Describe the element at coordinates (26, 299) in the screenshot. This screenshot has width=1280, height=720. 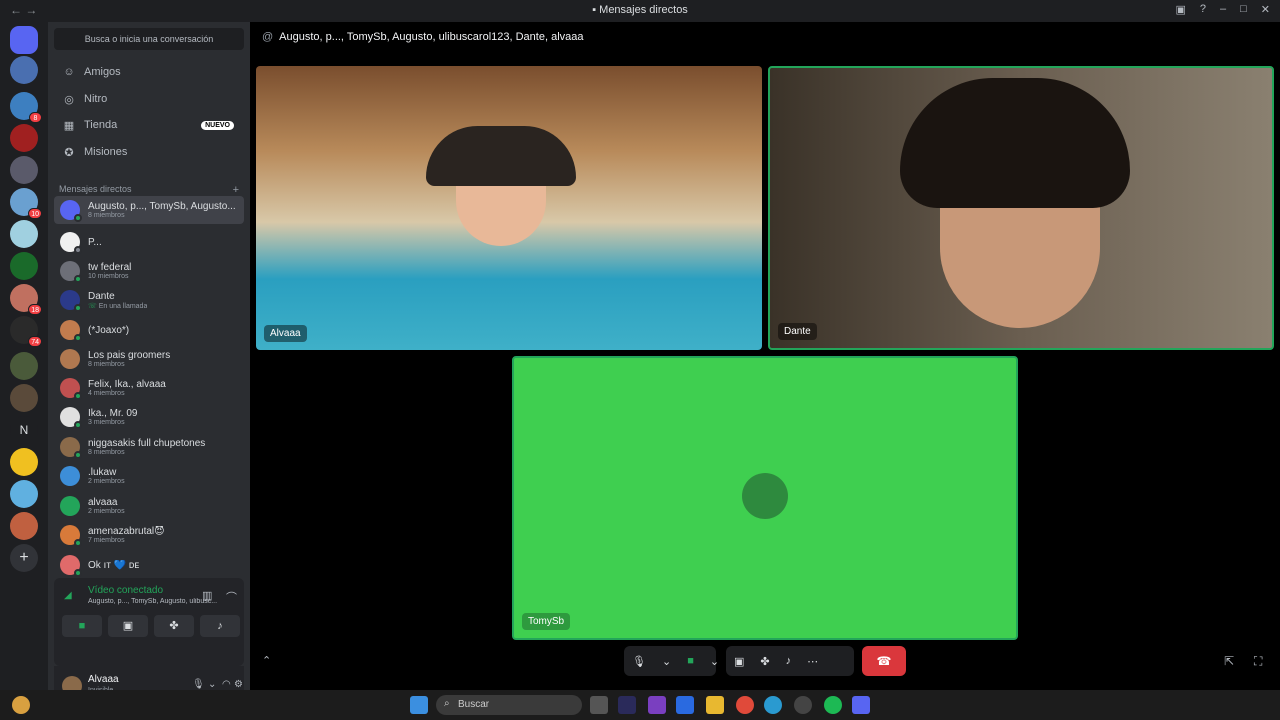
I see `server-icon: 18` at that location.